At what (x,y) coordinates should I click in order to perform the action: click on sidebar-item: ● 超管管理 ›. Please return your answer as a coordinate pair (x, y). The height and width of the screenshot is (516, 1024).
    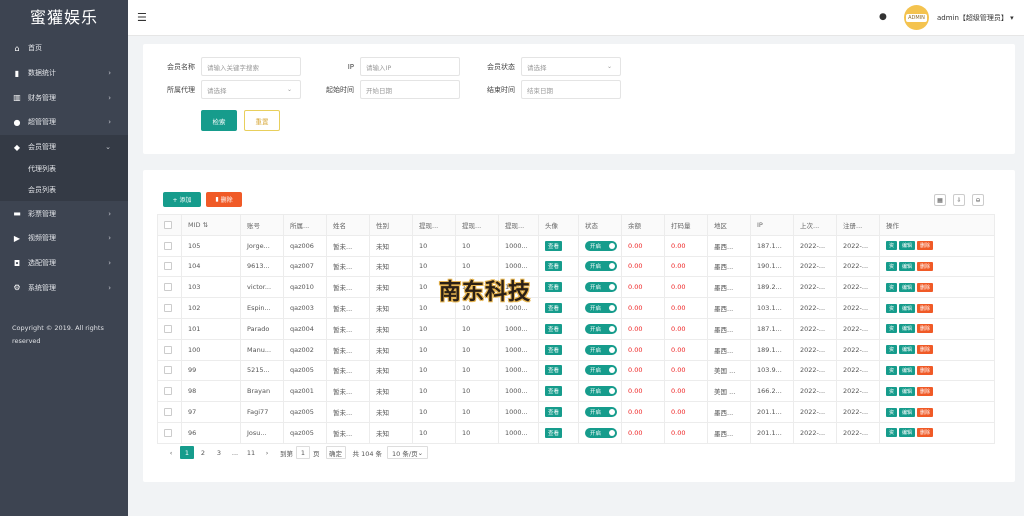
    Looking at the image, I should click on (64, 122).